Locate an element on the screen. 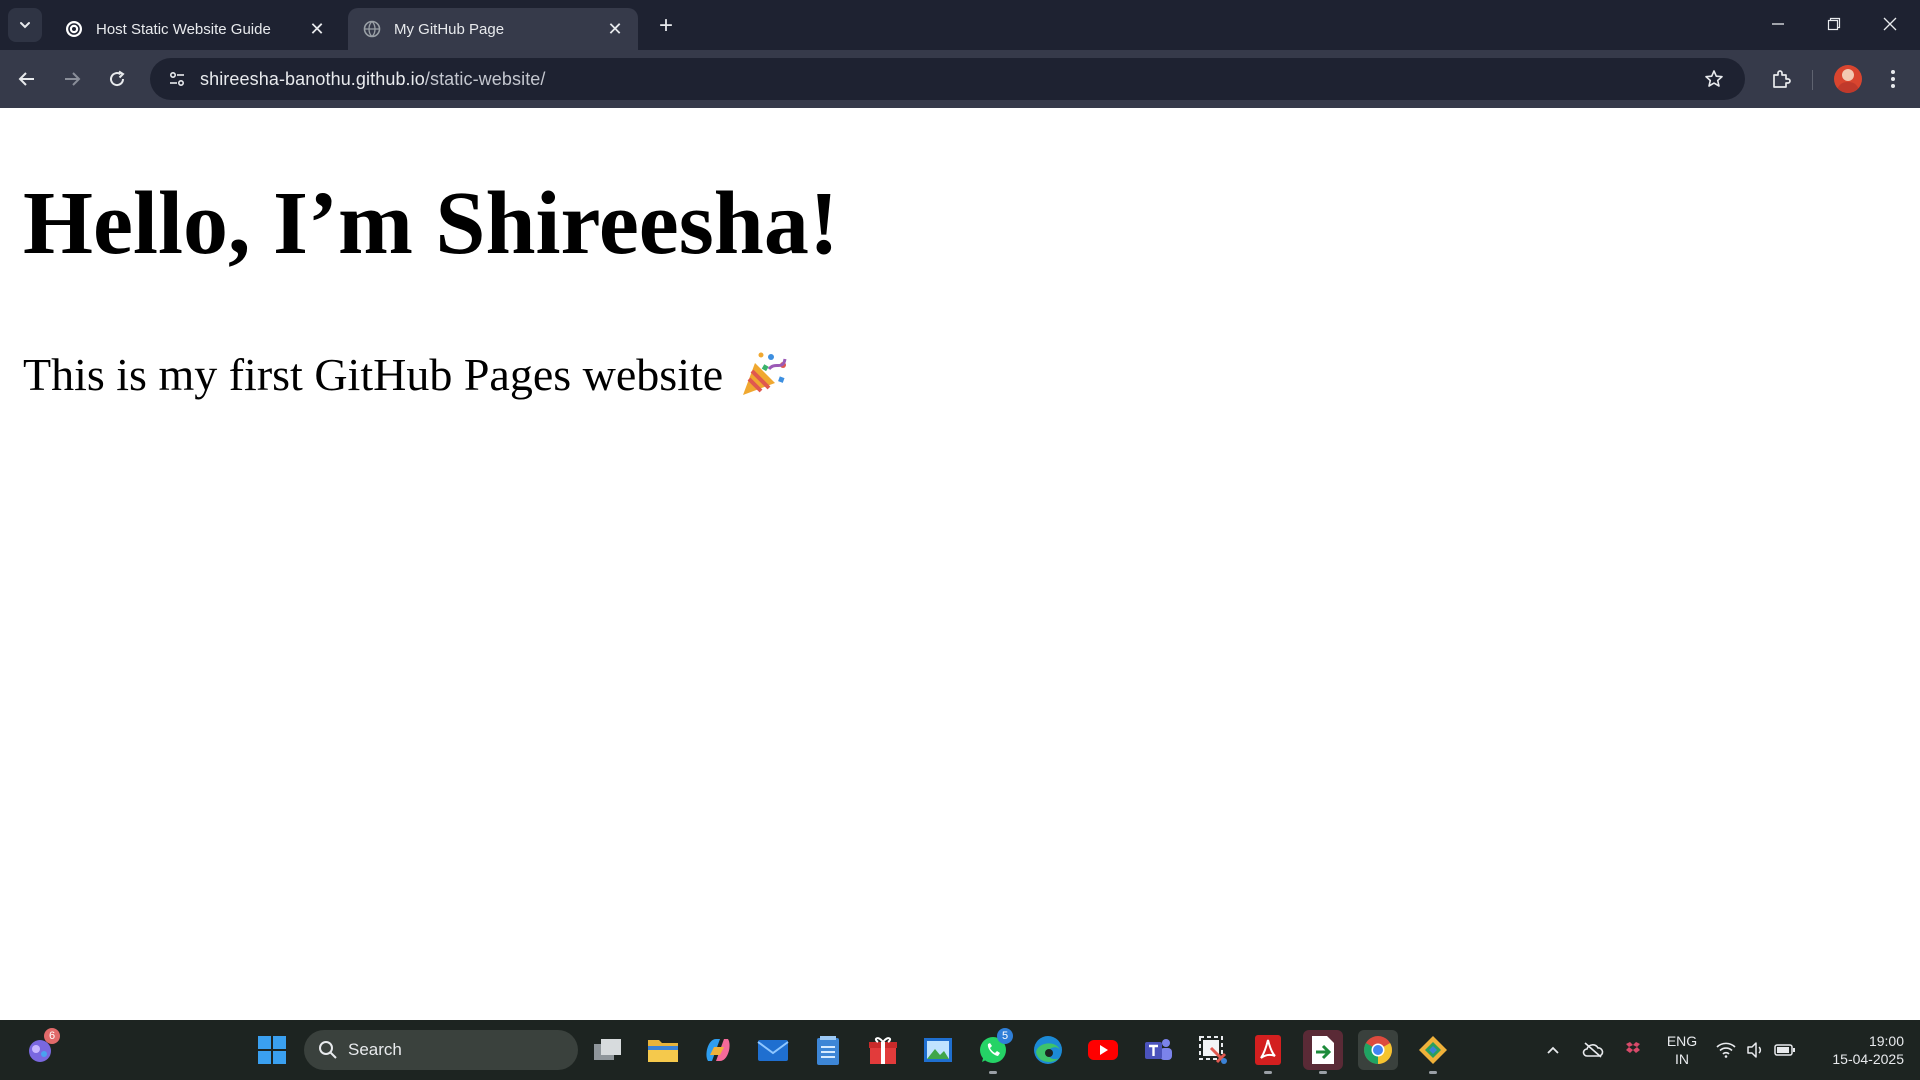 The width and height of the screenshot is (1920, 1080). task-view-icon is located at coordinates (607, 1049).